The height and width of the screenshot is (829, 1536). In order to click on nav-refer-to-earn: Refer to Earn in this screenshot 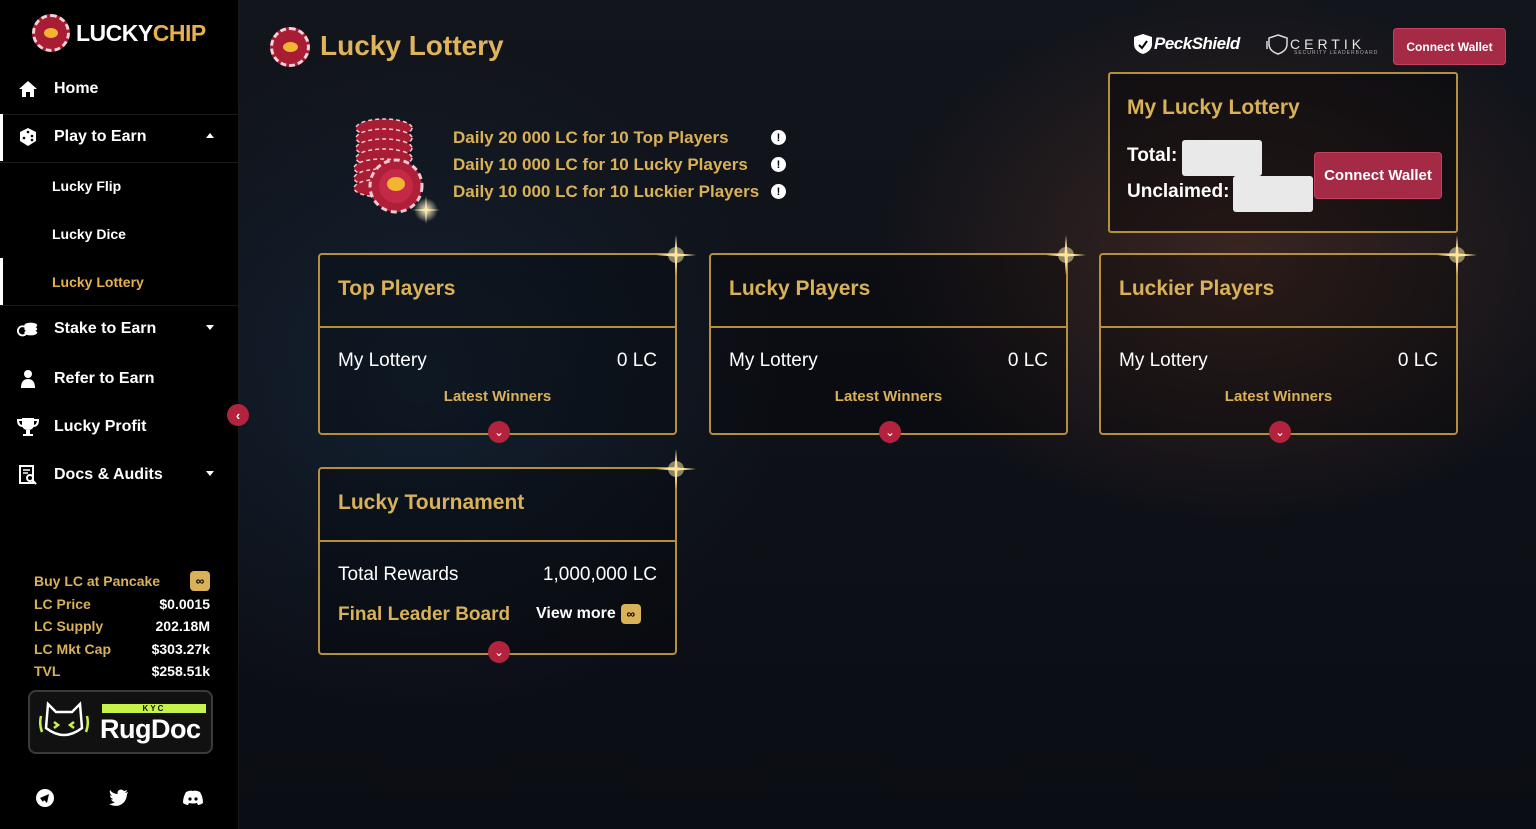, I will do `click(119, 379)`.